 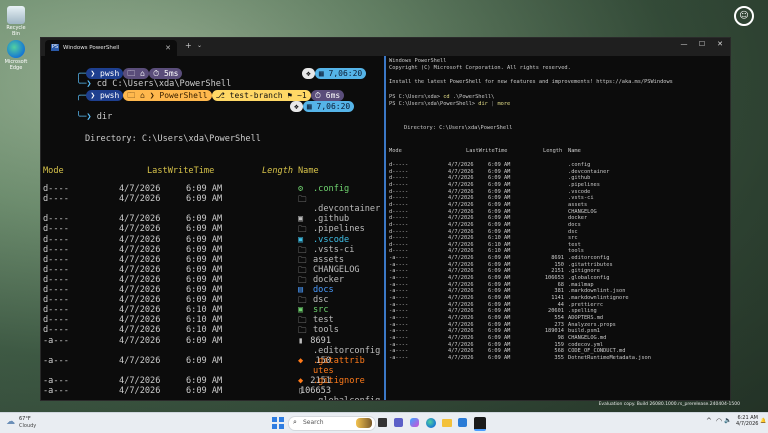 I want to click on prompt-line-2: PS C:\Users\xda\PowerShell> dir | more, so click(x=449, y=104).